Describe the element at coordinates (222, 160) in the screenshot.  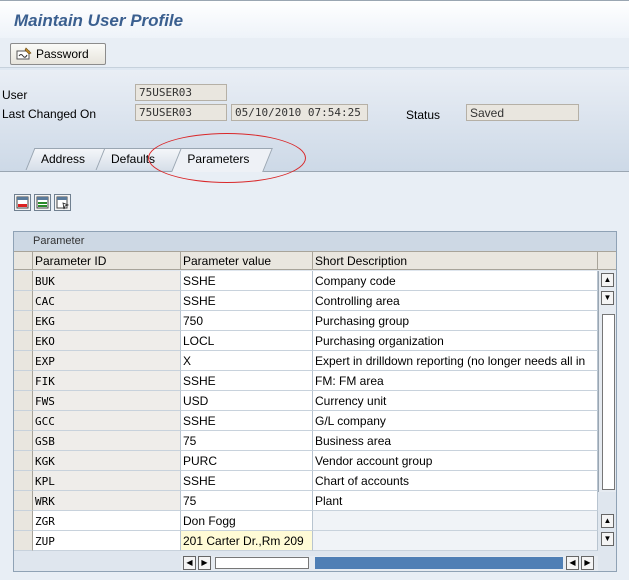
I see `tab-parameters: Parameters` at that location.